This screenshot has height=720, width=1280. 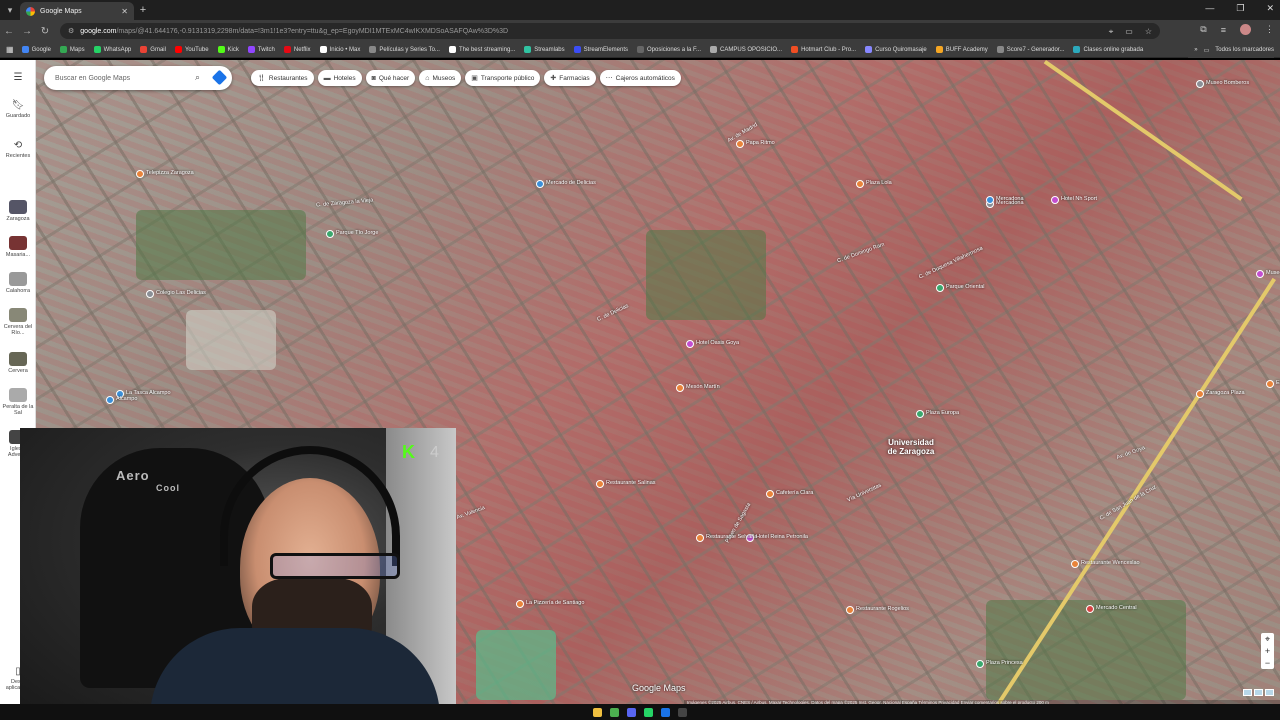 What do you see at coordinates (1129, 32) in the screenshot?
I see `cast-icon: ▭` at bounding box center [1129, 32].